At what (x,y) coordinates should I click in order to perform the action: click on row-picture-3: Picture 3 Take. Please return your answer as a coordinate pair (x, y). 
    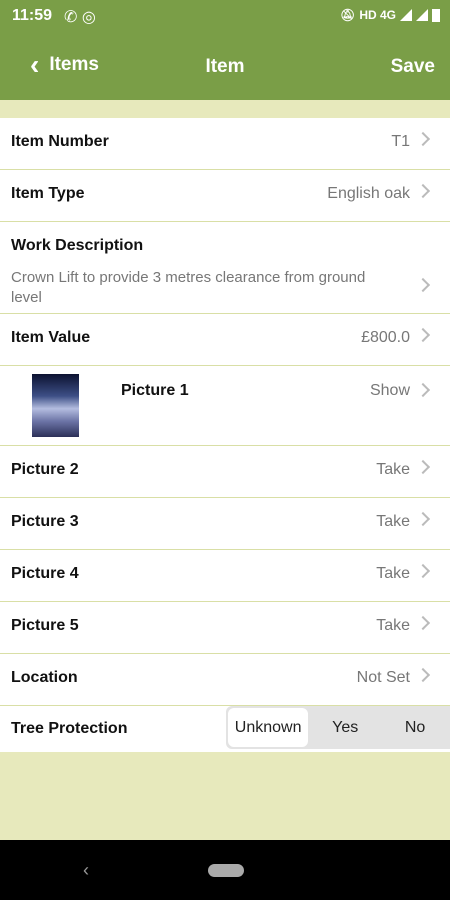
    Looking at the image, I should click on (225, 524).